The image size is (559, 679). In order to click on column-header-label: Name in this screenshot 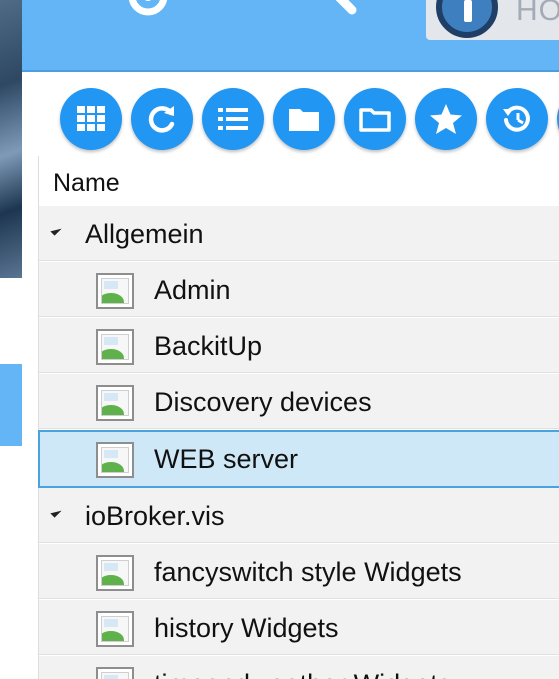, I will do `click(86, 183)`.